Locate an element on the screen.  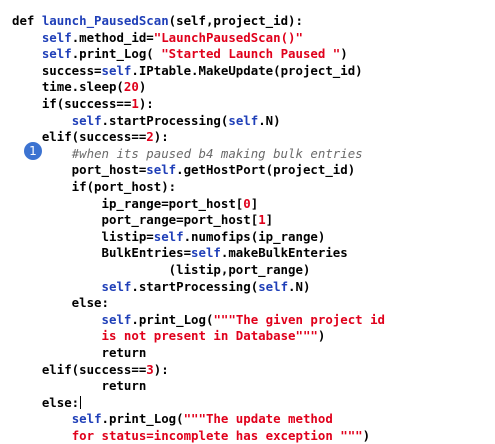
code-token: (listip,port_range) is located at coordinates (161, 269).